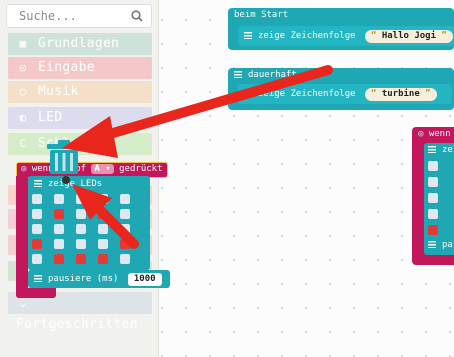  I want to click on show-leds-block-partial: ze pa, so click(439, 199).